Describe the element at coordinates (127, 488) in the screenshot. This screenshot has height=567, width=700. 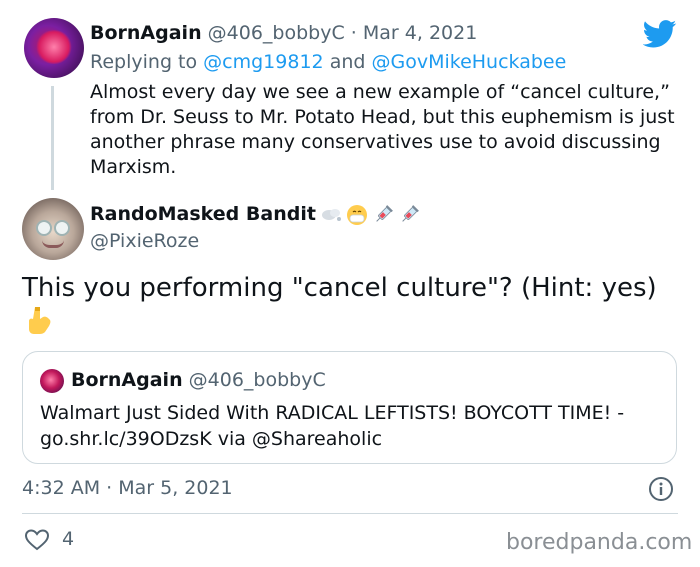
I see `tweet-timestamp: 4:32 AM · Mar 5, 2021` at that location.